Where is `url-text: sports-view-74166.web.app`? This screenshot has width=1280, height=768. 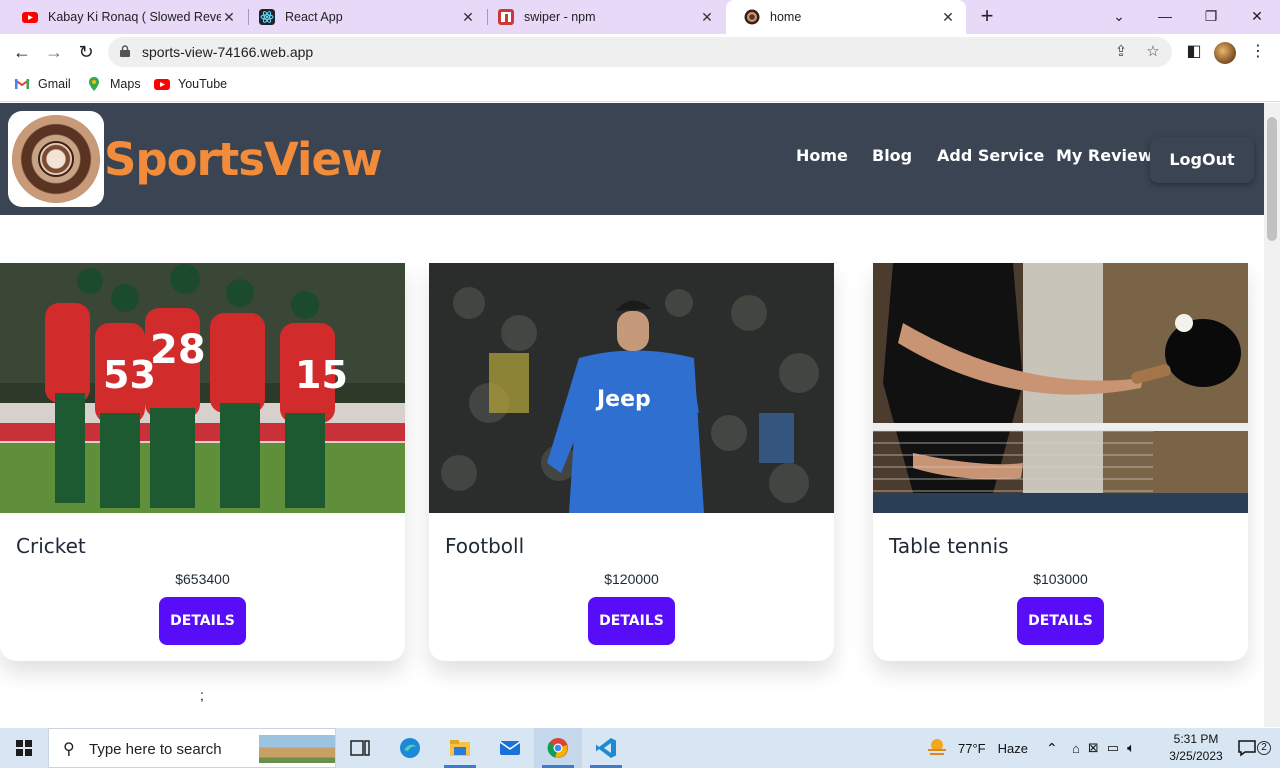
url-text: sports-view-74166.web.app is located at coordinates (228, 52).